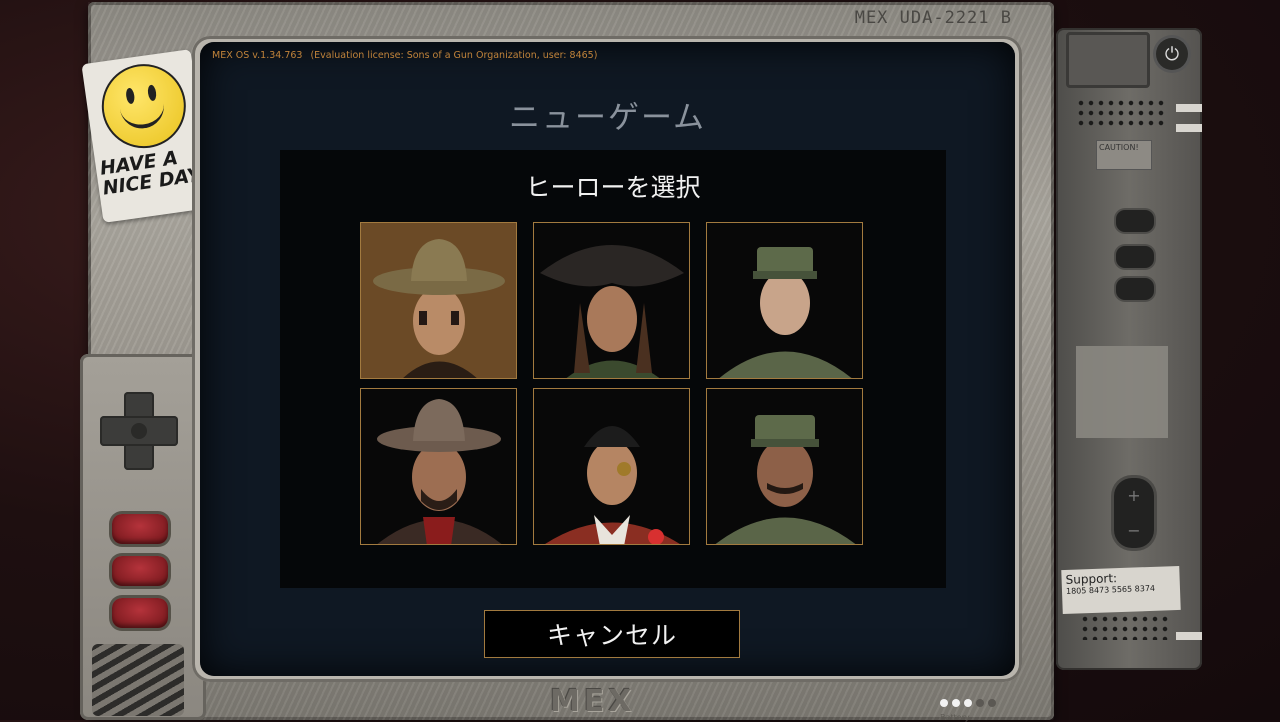 Image resolution: width=1280 pixels, height=722 pixels. What do you see at coordinates (611, 466) in the screenshot?
I see `hero-portrait-pirate-man` at bounding box center [611, 466].